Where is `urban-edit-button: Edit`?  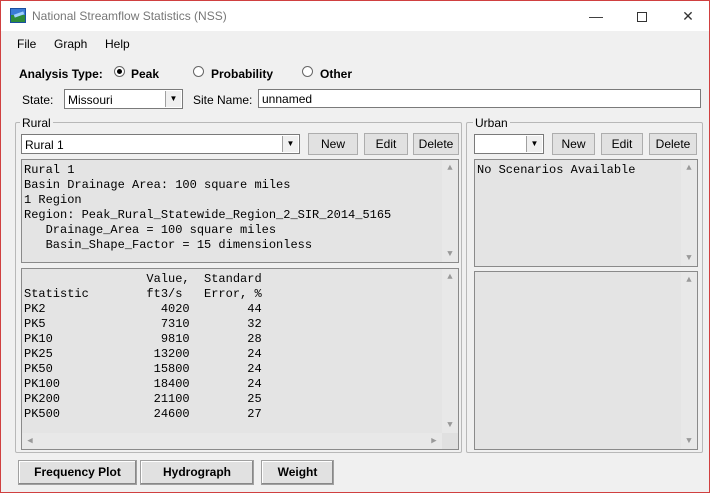
urban-edit-button: Edit is located at coordinates (622, 144).